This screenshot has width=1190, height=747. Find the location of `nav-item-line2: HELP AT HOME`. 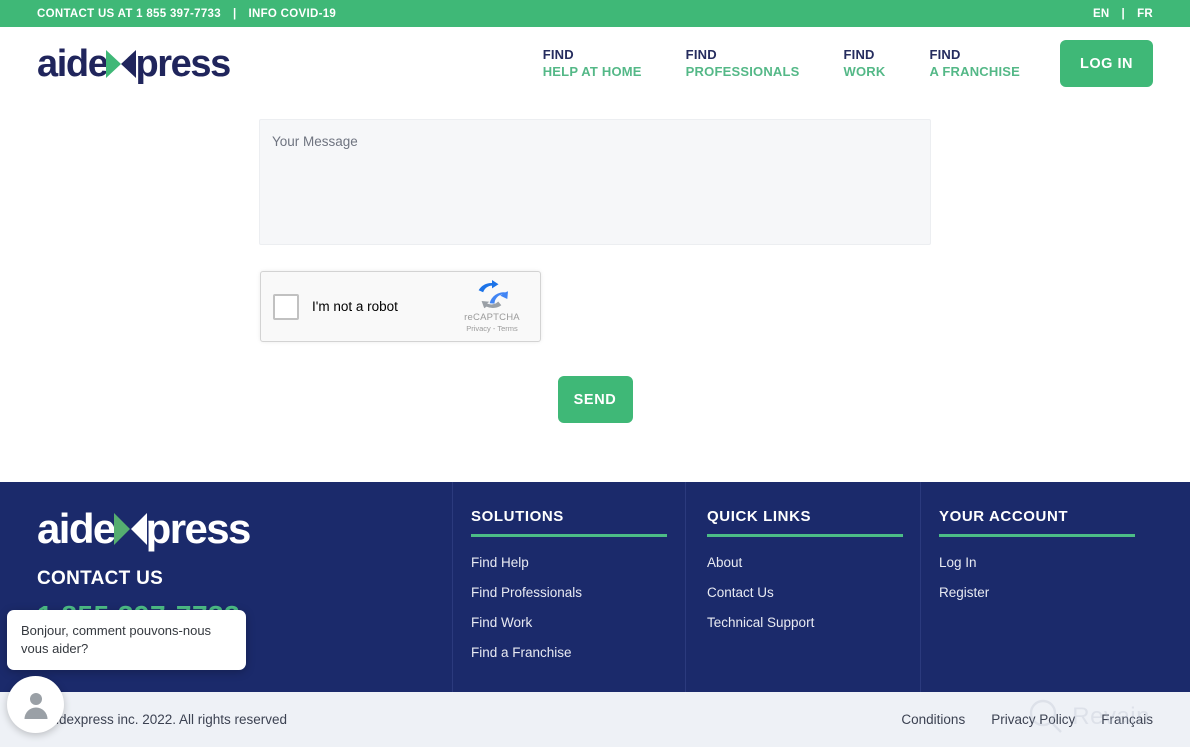

nav-item-line2: HELP AT HOME is located at coordinates (592, 71).